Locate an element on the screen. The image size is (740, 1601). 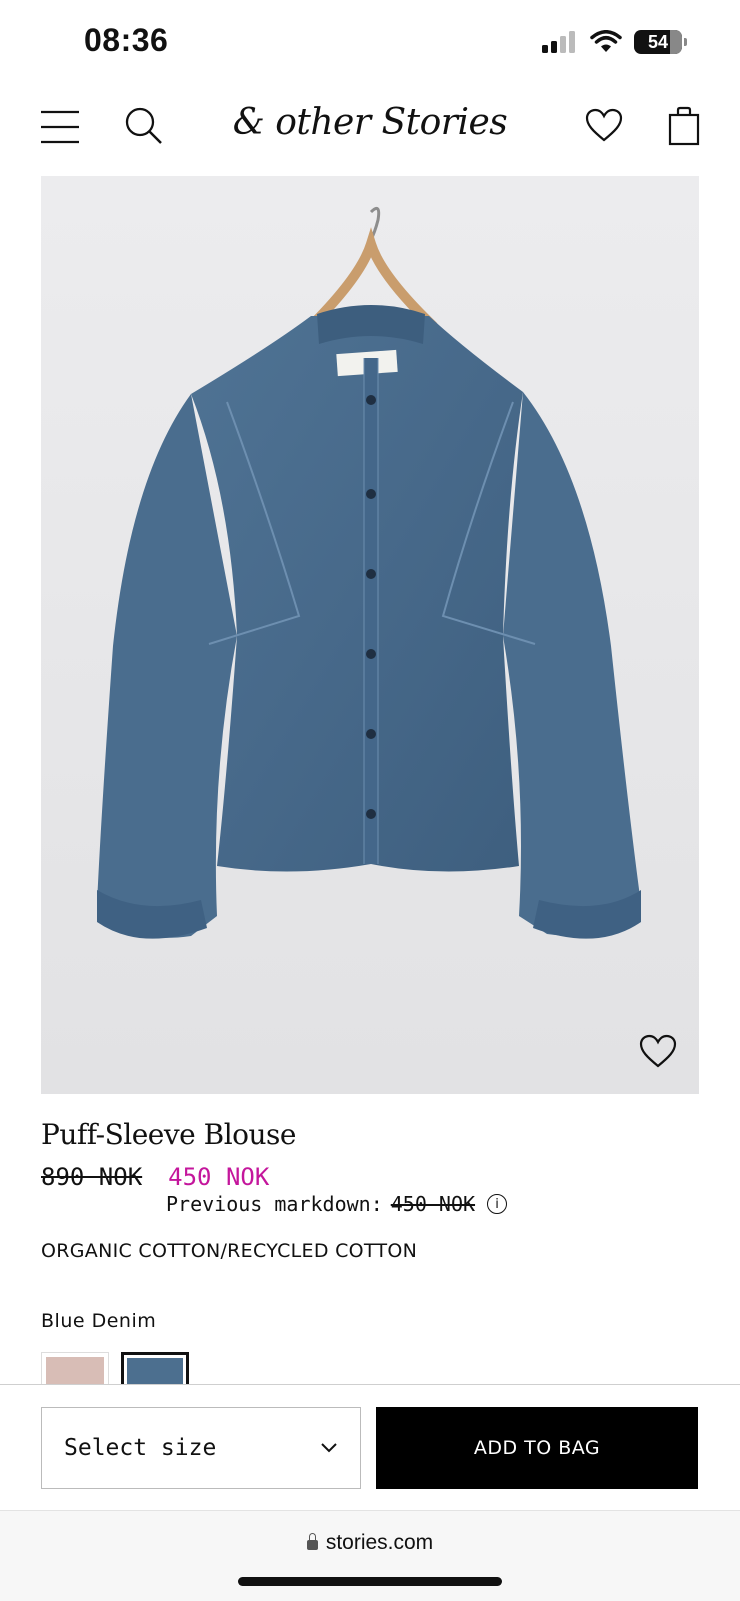
purchase-bar: Select size ADD TO BAG is located at coordinates (370, 1447).